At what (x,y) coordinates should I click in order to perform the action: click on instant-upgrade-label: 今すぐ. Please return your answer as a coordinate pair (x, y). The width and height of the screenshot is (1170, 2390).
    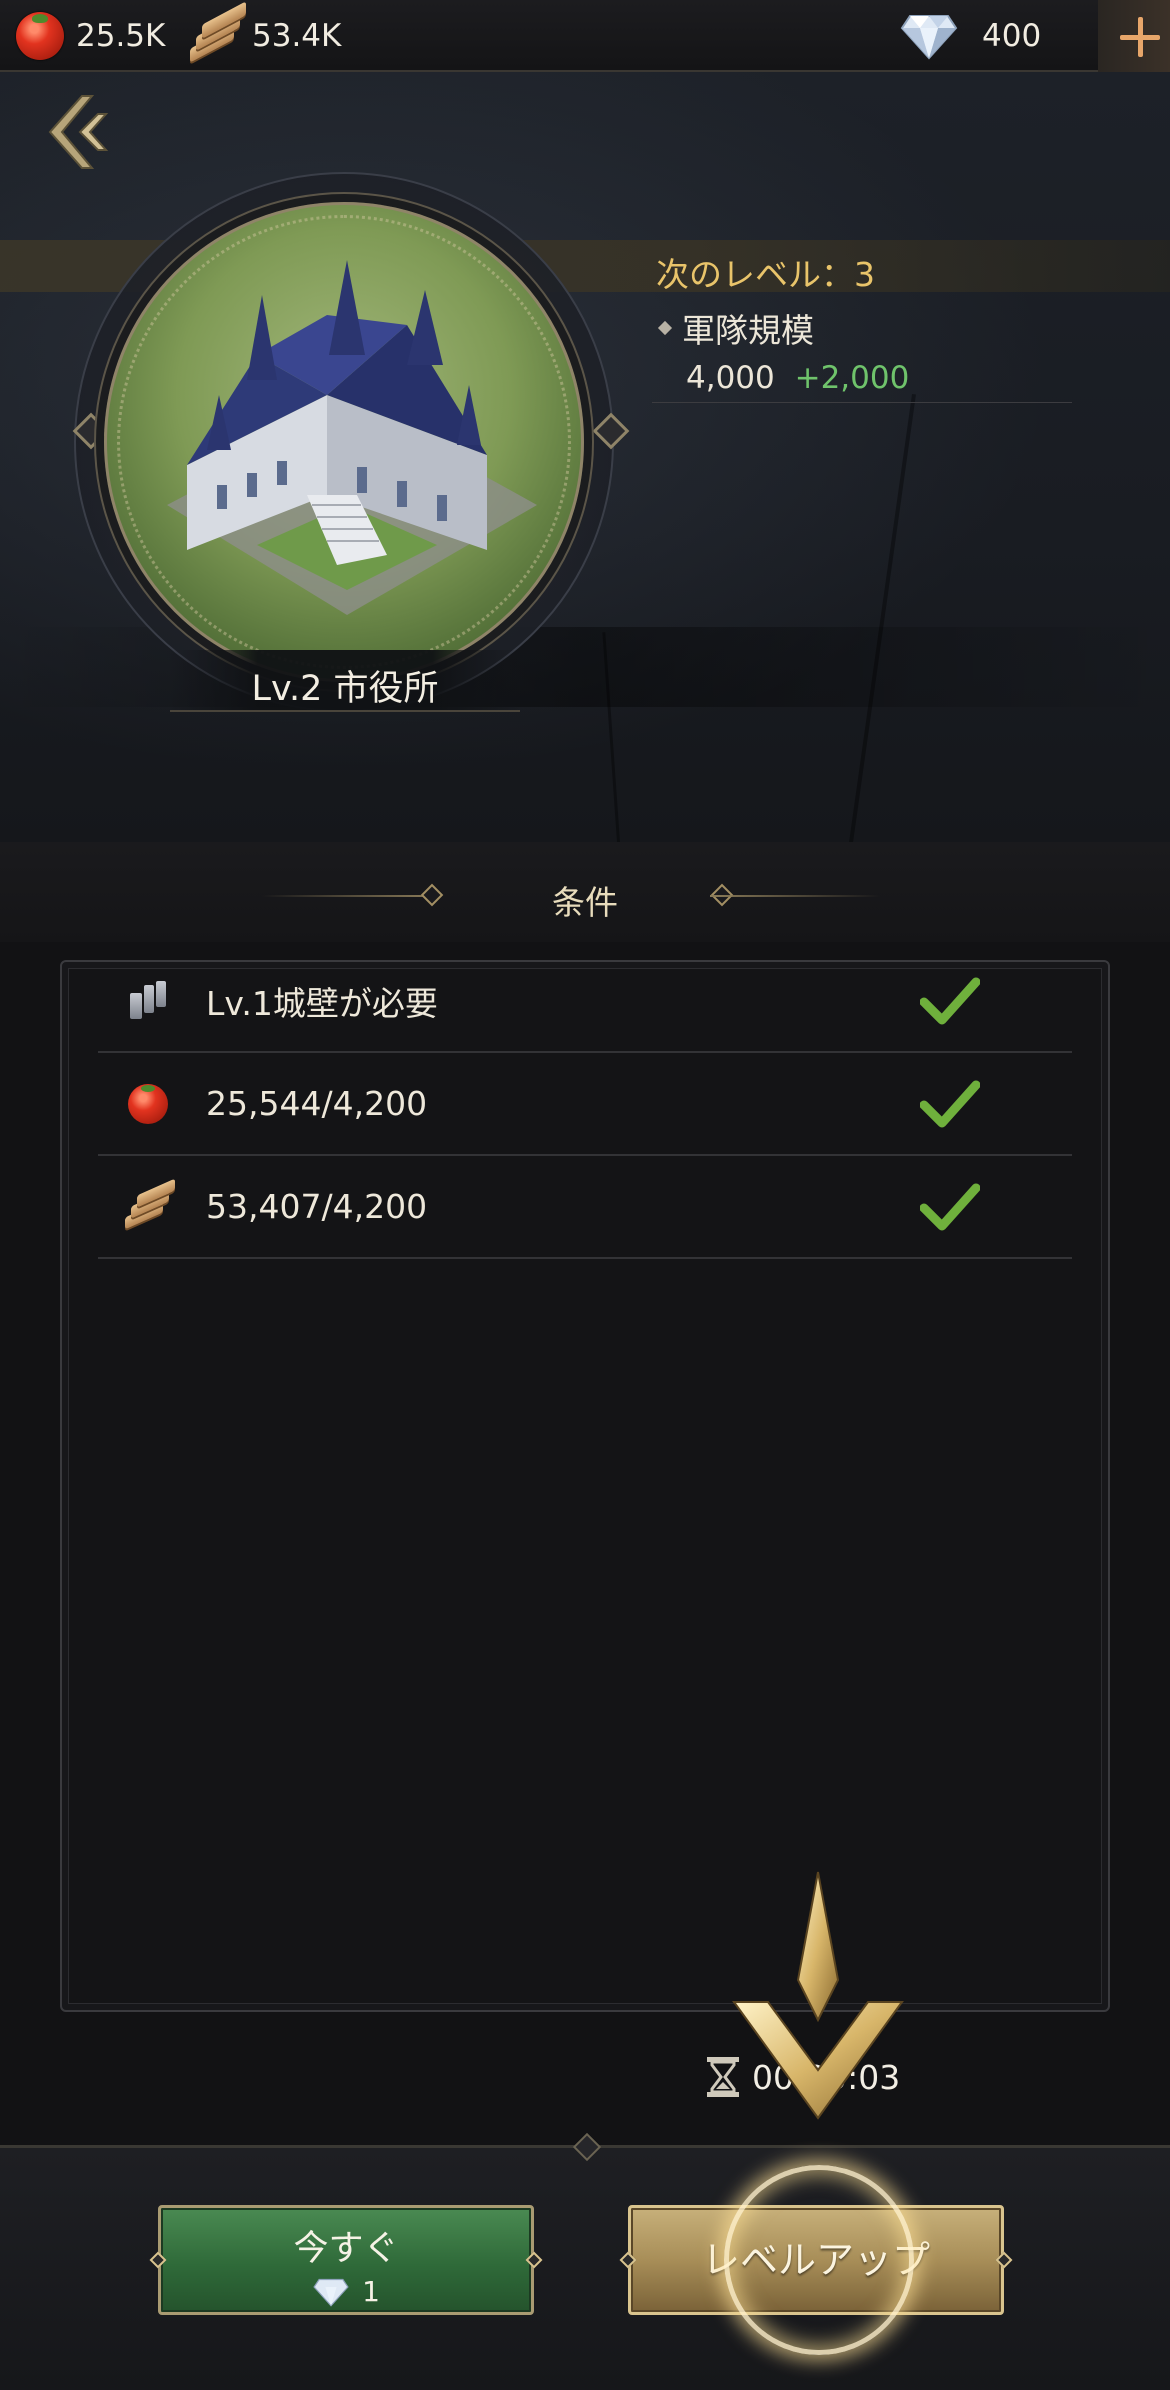
    Looking at the image, I should click on (346, 2249).